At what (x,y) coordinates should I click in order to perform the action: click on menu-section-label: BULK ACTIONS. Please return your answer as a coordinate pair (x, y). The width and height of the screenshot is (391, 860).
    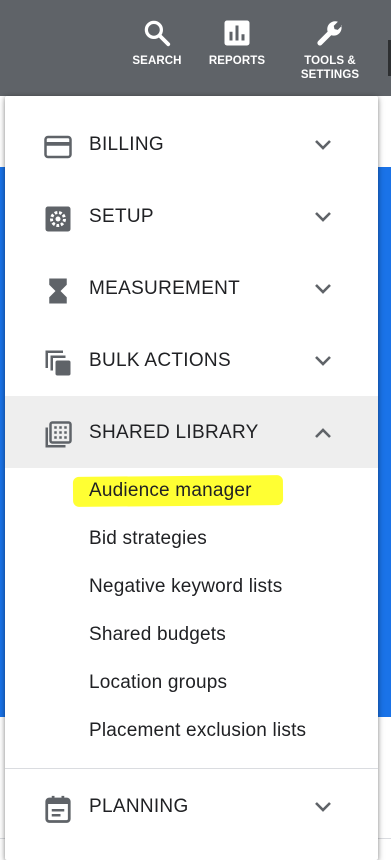
    Looking at the image, I should click on (160, 360).